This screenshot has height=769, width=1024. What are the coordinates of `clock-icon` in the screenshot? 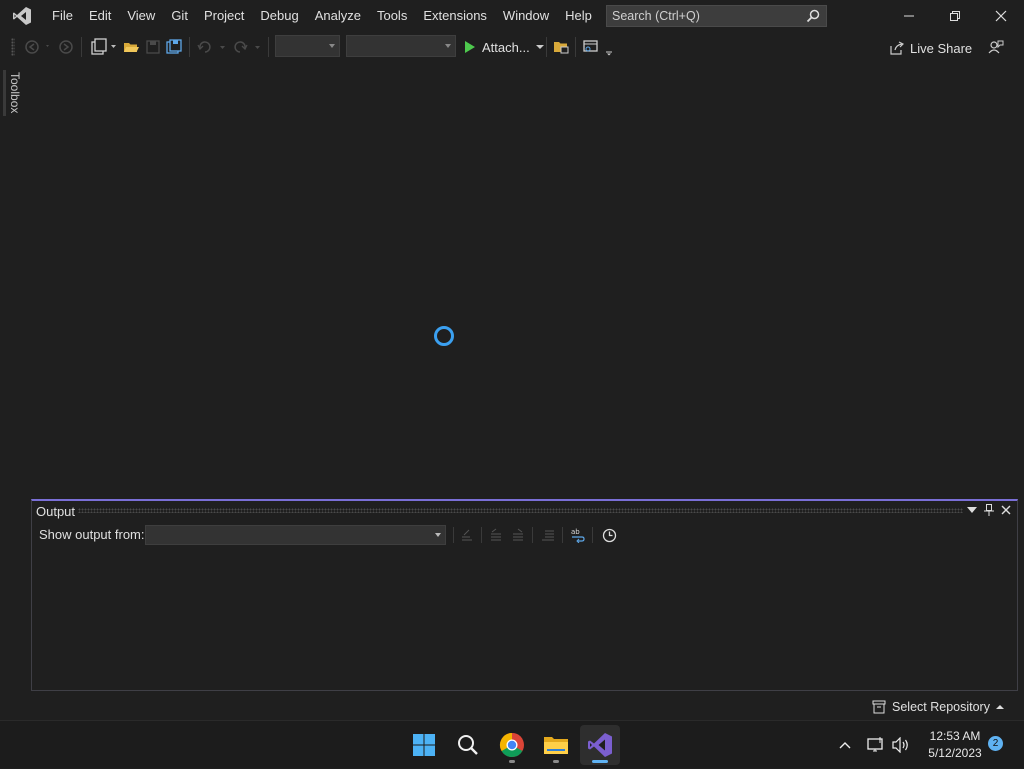 It's located at (609, 535).